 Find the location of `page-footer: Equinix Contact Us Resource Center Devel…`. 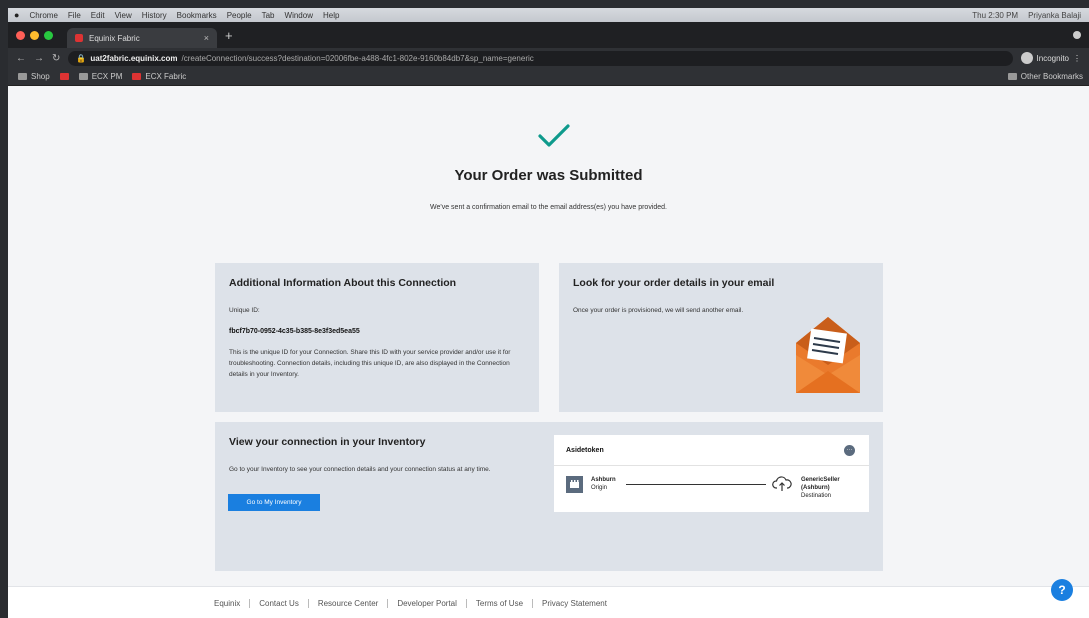

page-footer: Equinix Contact Us Resource Center Devel… is located at coordinates (548, 602).